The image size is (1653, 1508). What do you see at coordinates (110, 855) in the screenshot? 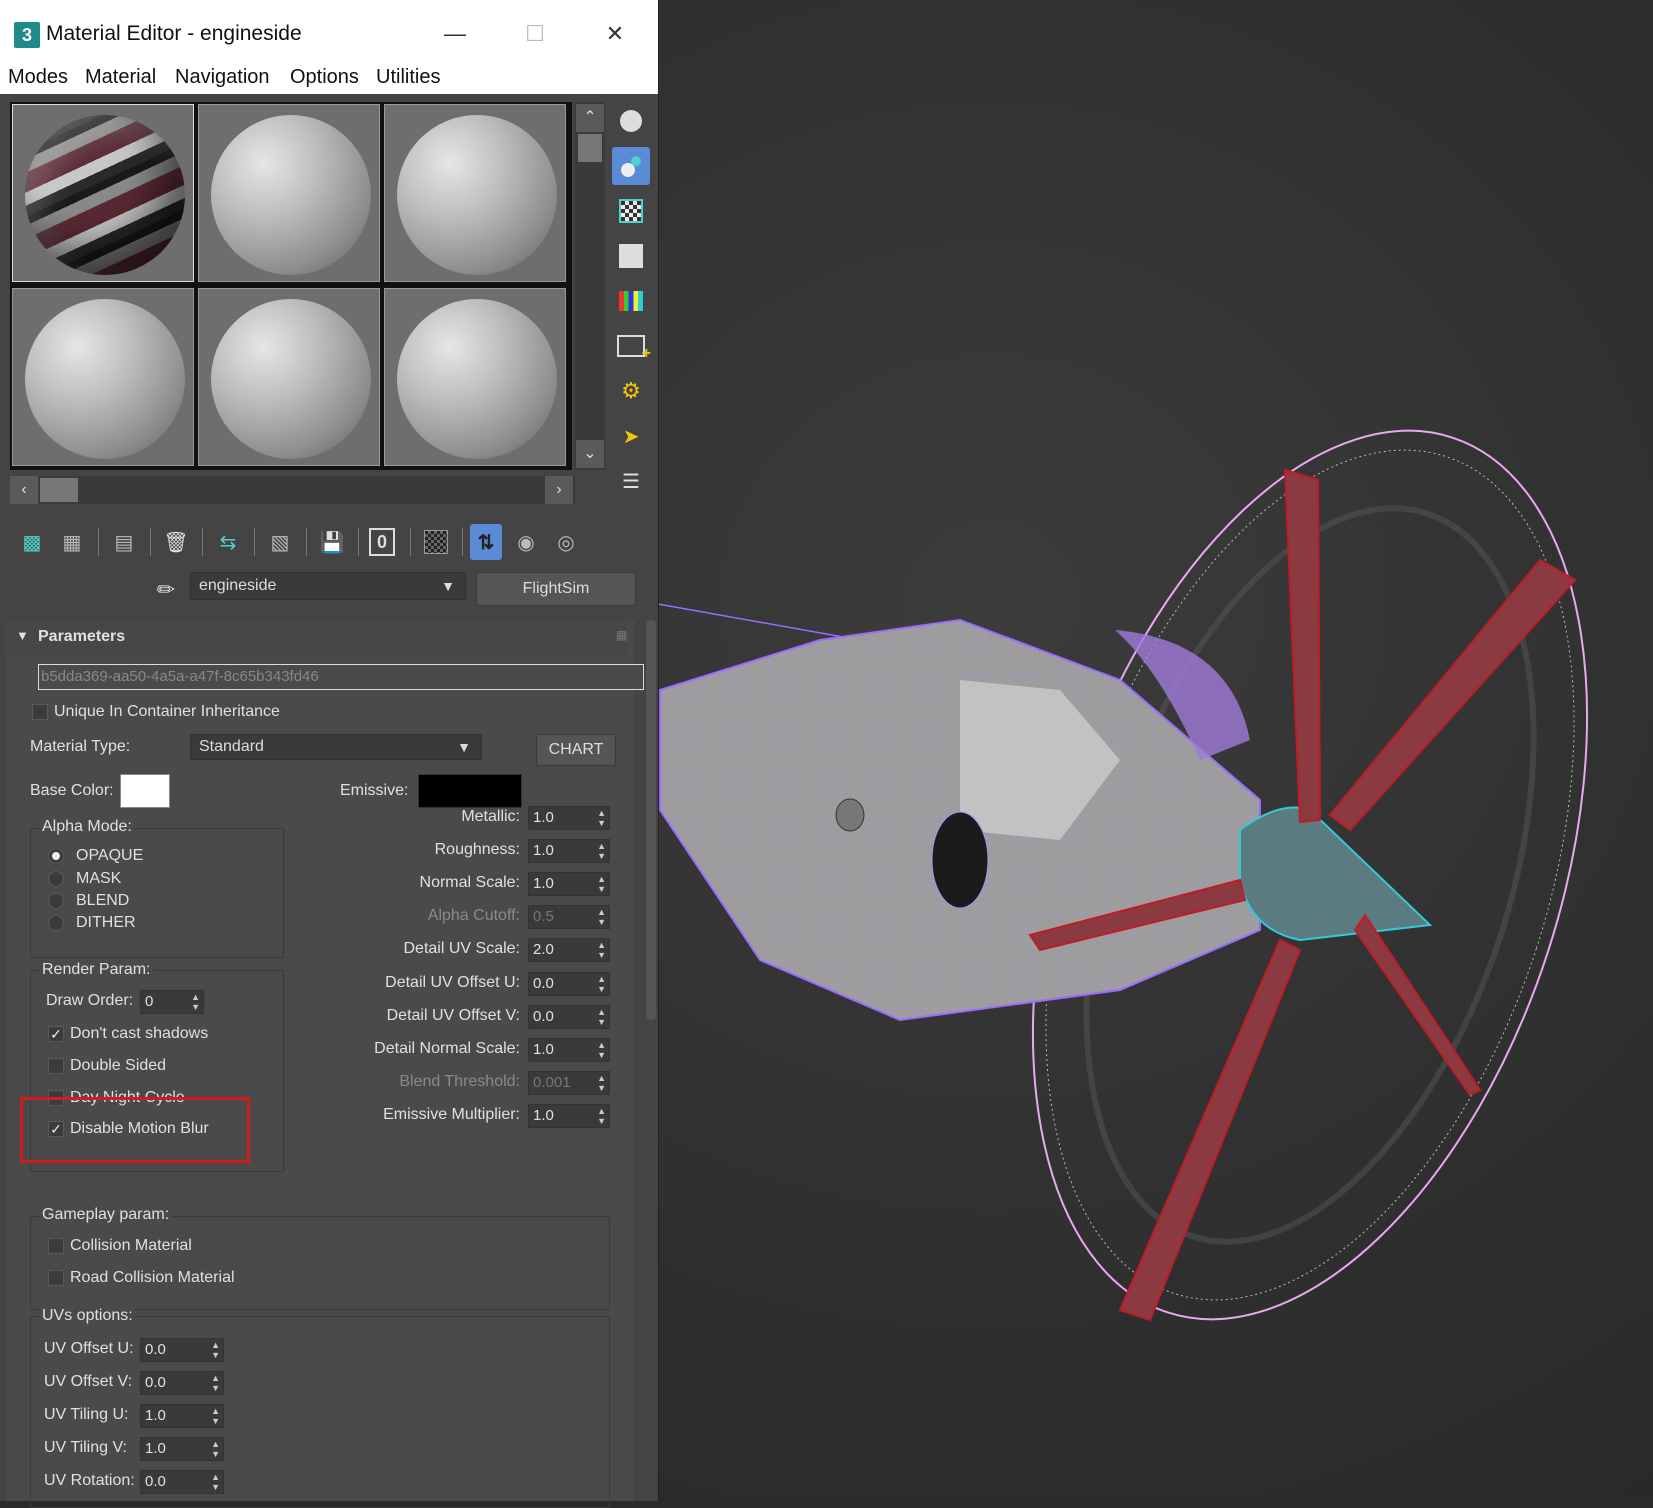
I see `radio-opaque-label: OPAQUE` at bounding box center [110, 855].